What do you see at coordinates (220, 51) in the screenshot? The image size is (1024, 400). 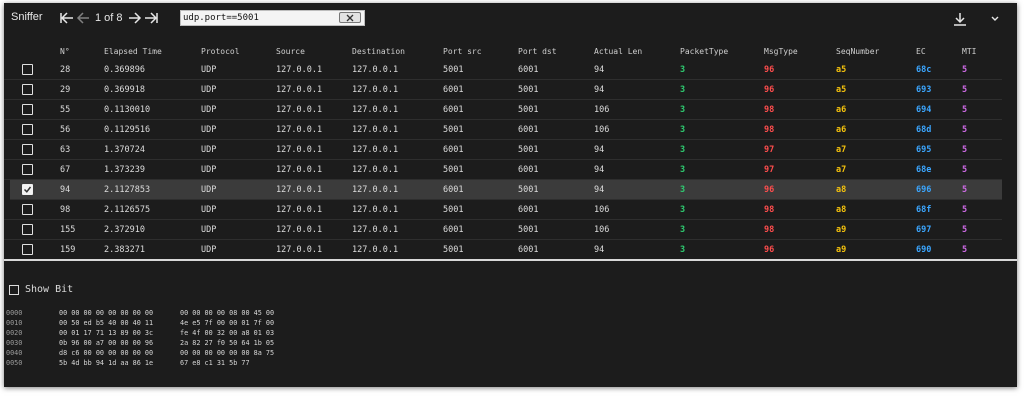 I see `column-header: Protocol` at bounding box center [220, 51].